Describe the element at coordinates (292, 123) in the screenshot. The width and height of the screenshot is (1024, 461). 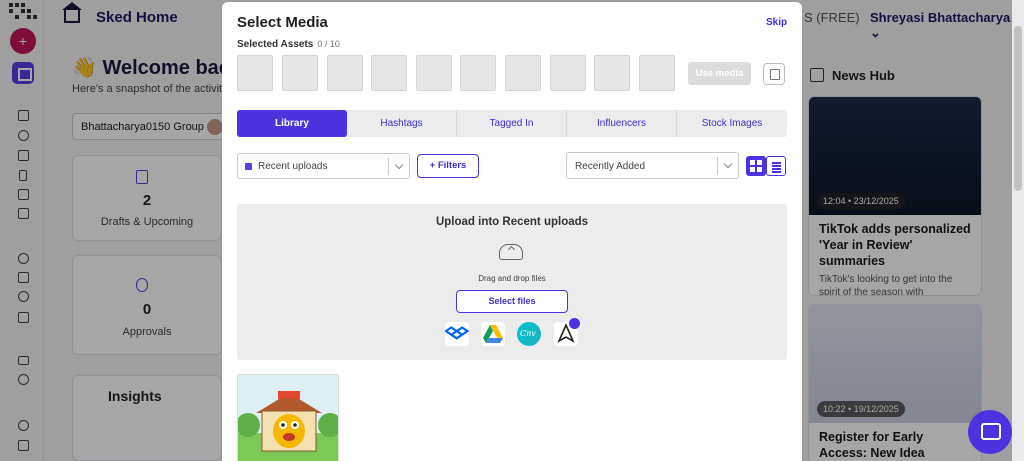
I see `tab-library: Library` at that location.